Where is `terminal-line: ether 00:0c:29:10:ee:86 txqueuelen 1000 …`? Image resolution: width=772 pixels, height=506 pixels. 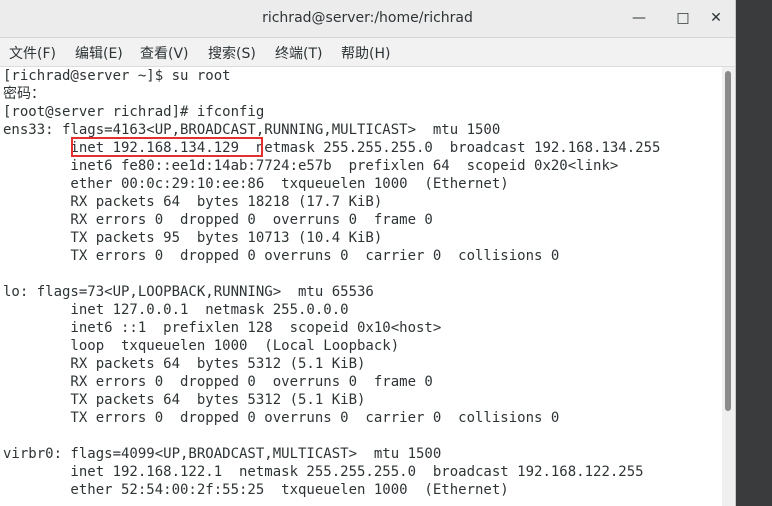 terminal-line: ether 00:0c:29:10:ee:86 txqueuelen 1000 … is located at coordinates (256, 184).